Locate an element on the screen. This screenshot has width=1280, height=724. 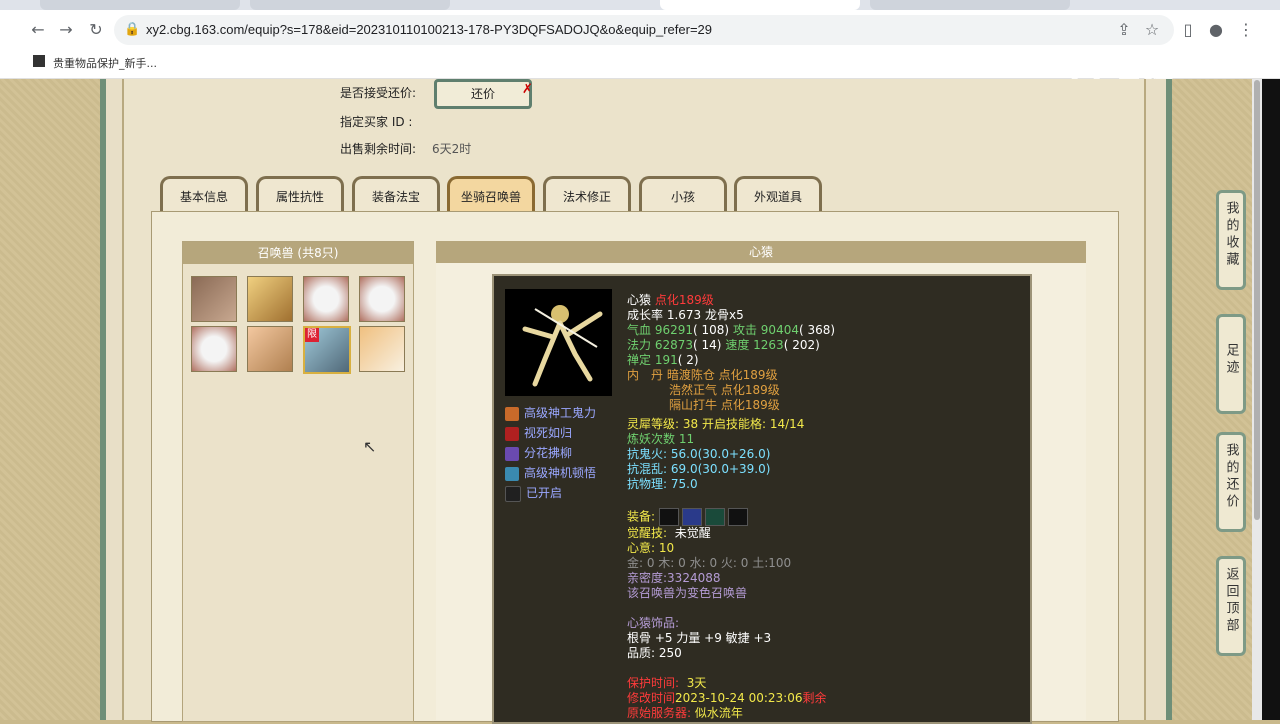
gear-icon is located at coordinates (512, 473).